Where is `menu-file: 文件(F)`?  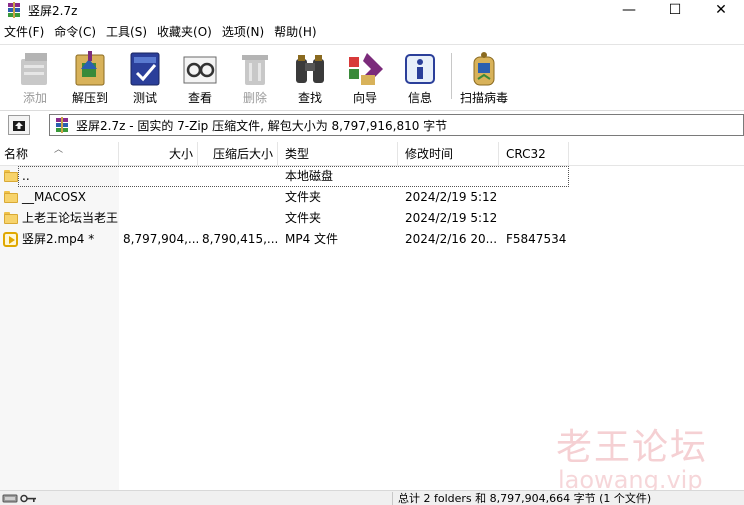
menu-file: 文件(F) is located at coordinates (25, 32).